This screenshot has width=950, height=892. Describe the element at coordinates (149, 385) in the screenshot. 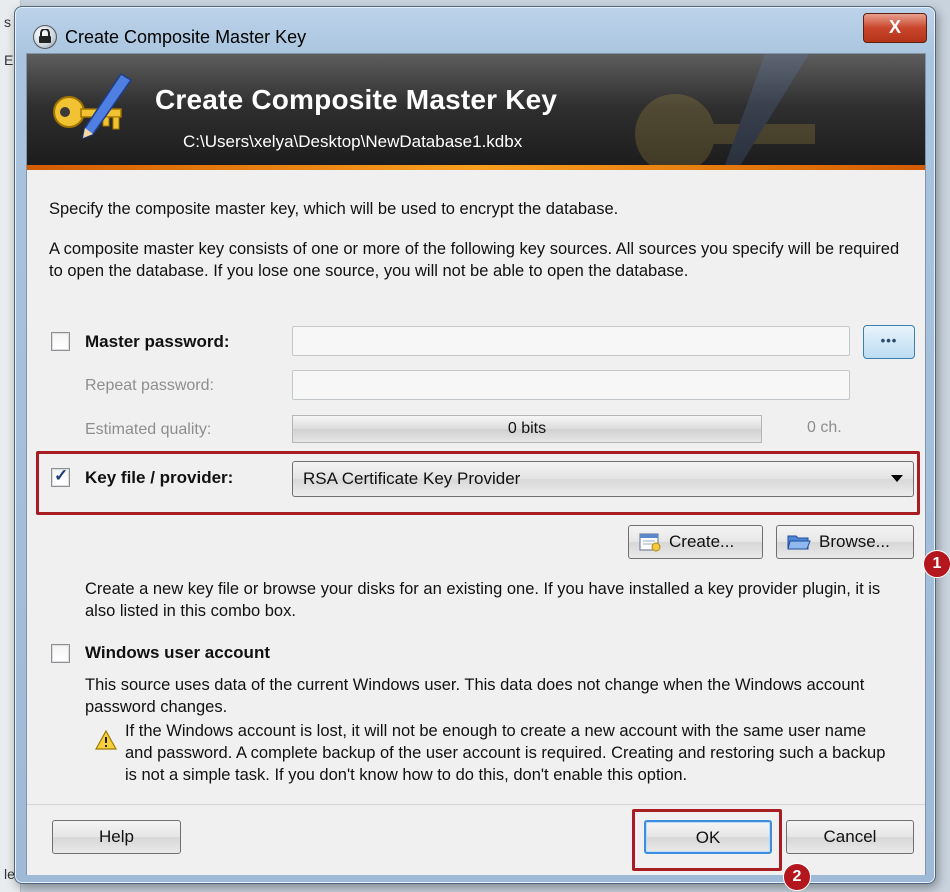

I see `repeat-password-label: Repeat password:` at that location.